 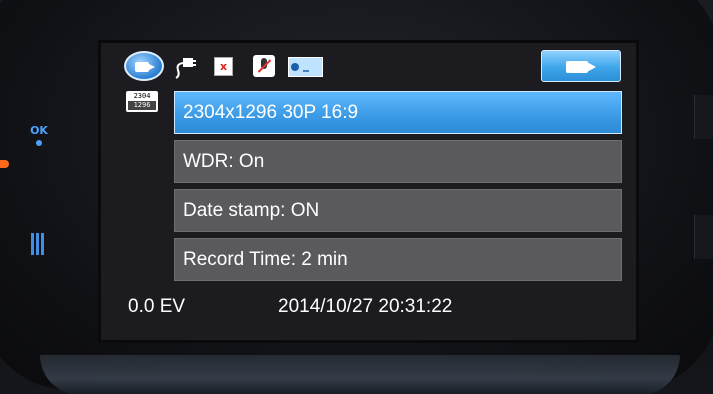 What do you see at coordinates (223, 66) in the screenshot?
I see `sd-card-icon: x` at bounding box center [223, 66].